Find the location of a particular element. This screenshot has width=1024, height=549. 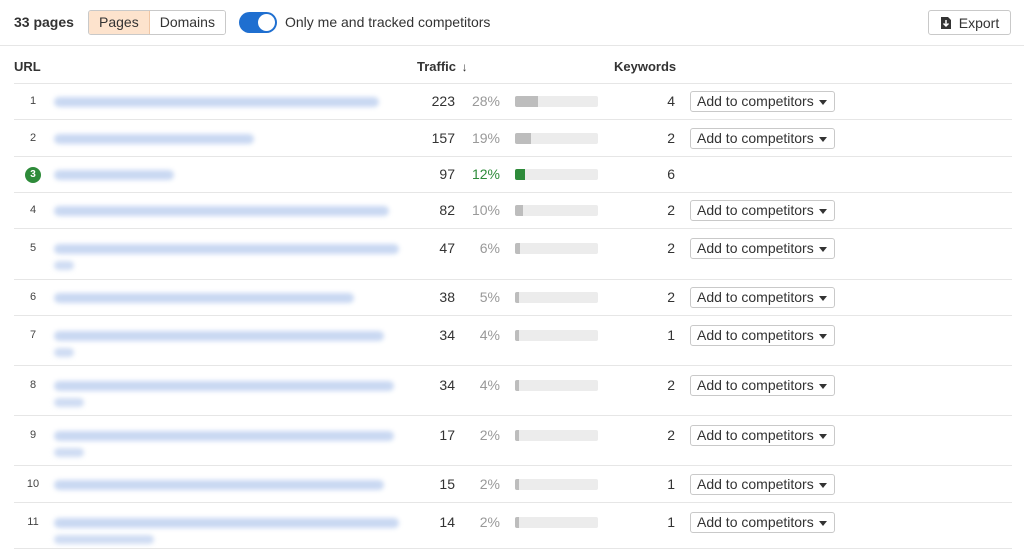

table-row: 8 34 4% 2 Add to competitors is located at coordinates (513, 391).